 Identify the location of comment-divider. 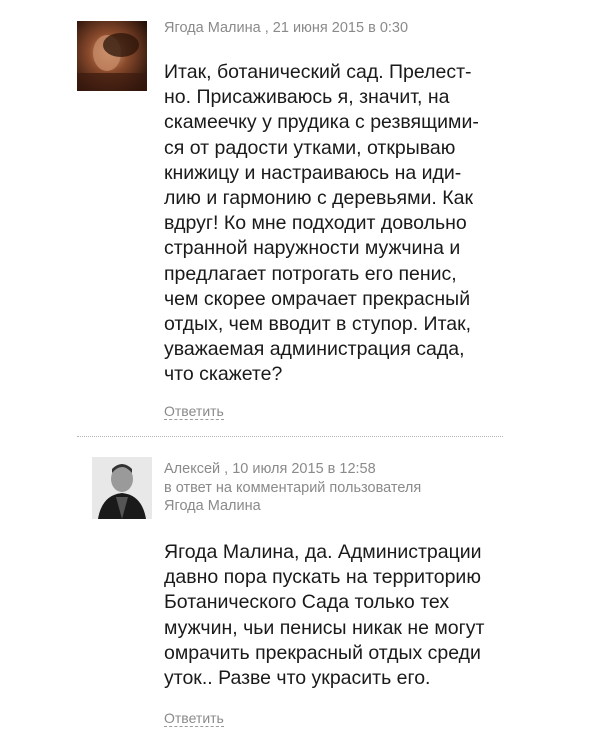
(290, 436).